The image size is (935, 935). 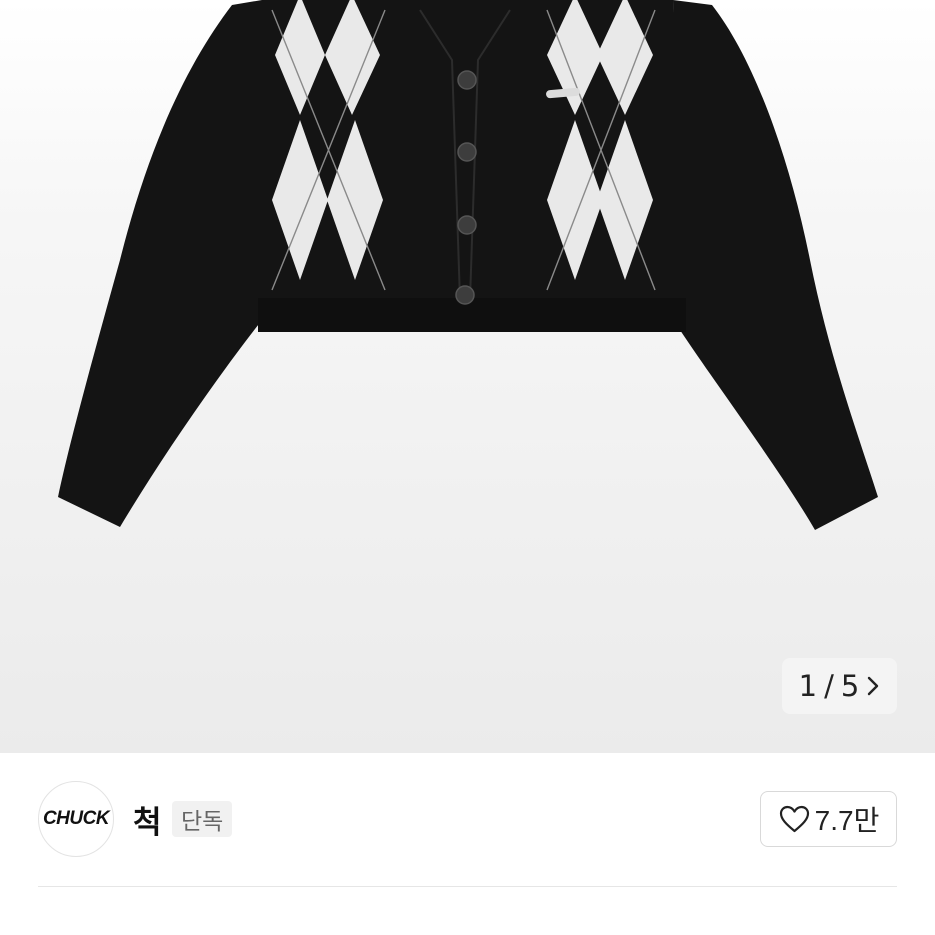 What do you see at coordinates (794, 819) in the screenshot?
I see `heart-outline-icon` at bounding box center [794, 819].